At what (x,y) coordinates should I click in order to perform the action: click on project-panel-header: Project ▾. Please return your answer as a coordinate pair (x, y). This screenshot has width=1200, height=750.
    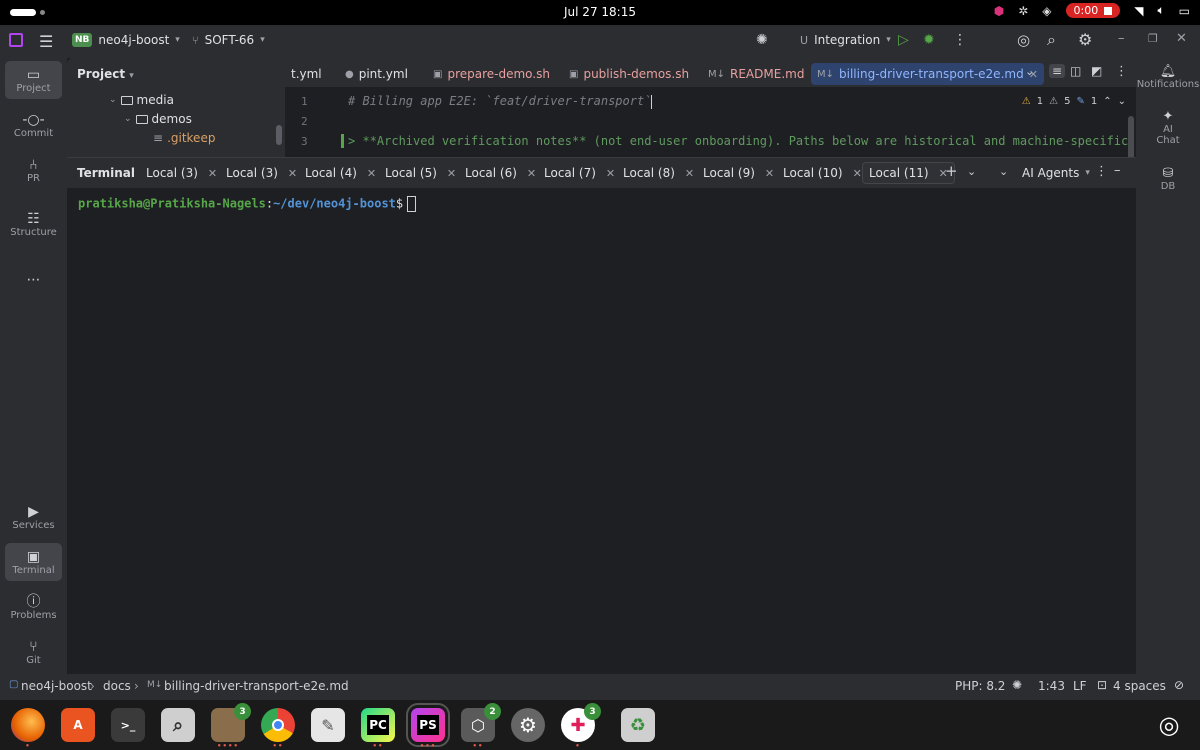
    Looking at the image, I should click on (105, 74).